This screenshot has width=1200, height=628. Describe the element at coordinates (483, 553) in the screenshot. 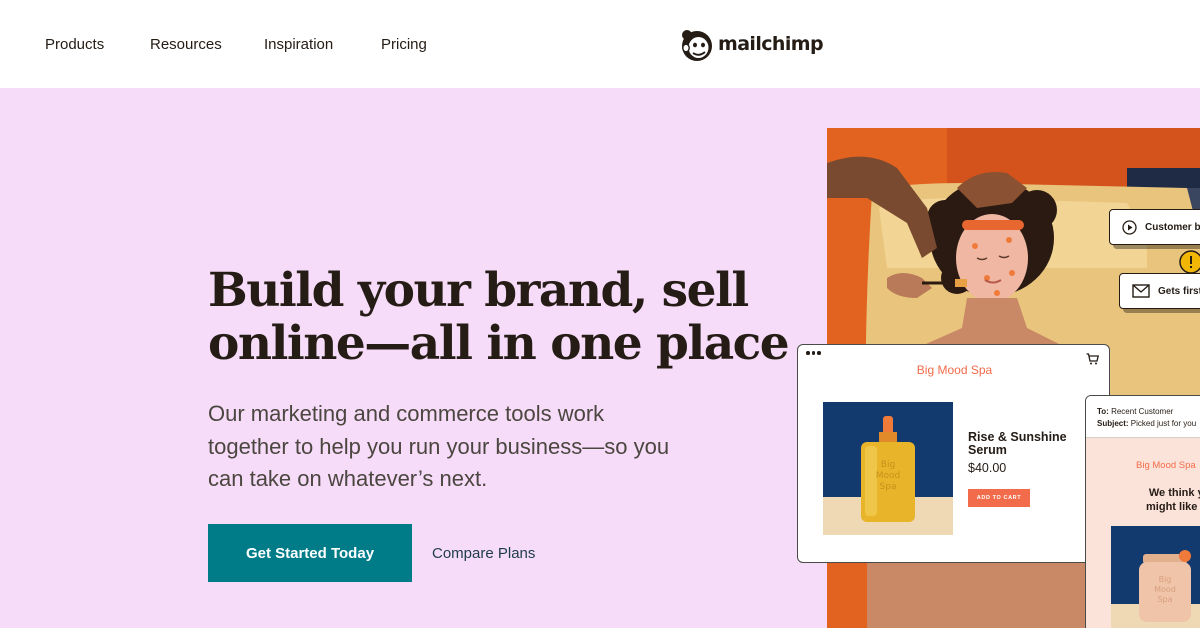

I see `compare-plans-link: Compare Plans` at that location.